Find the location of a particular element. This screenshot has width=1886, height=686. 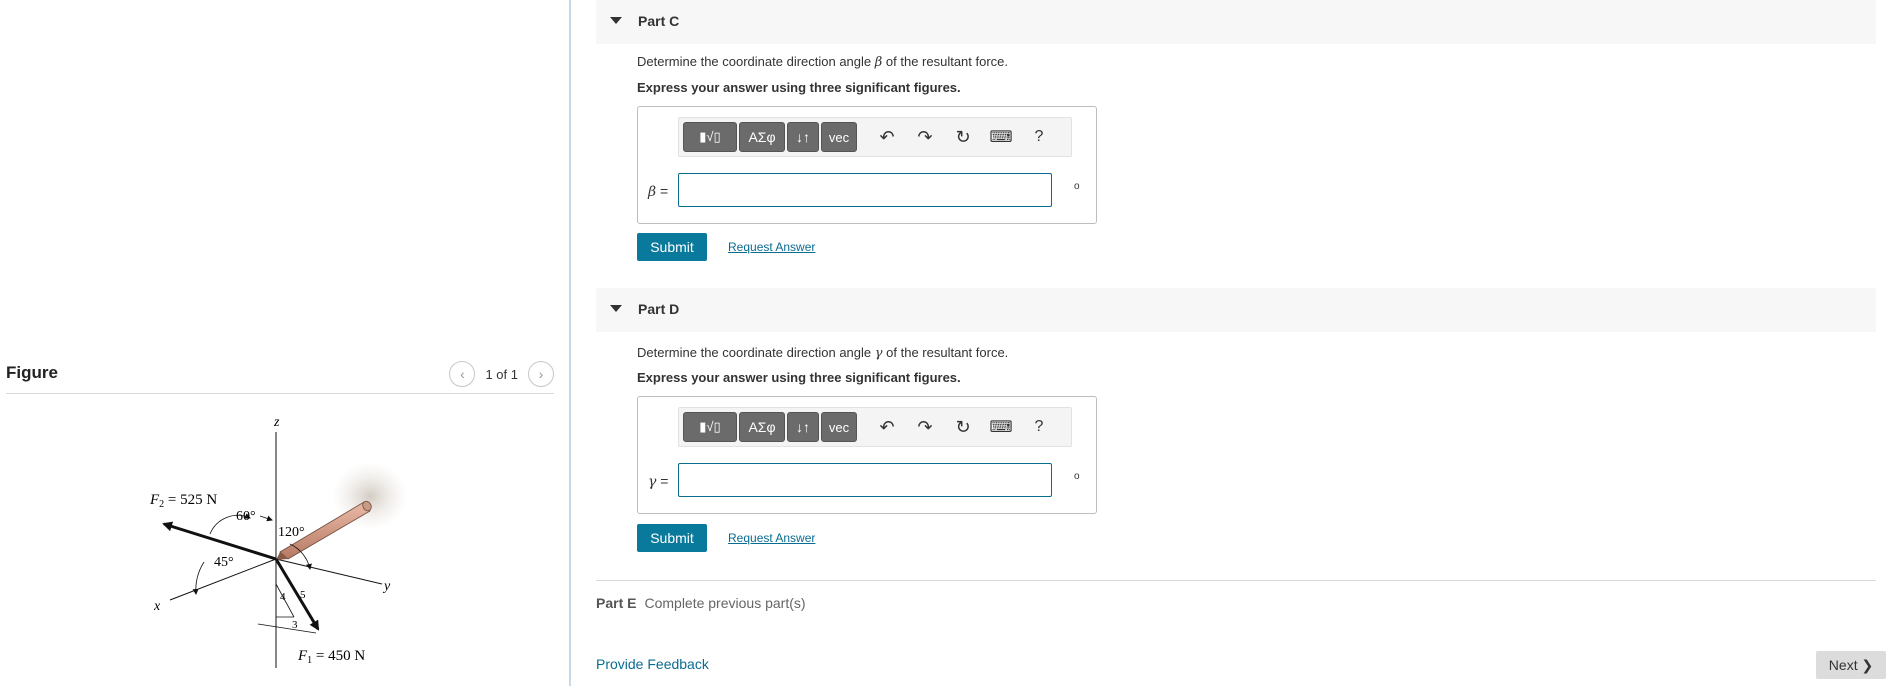

part-c-request-answer-link: Request Answer is located at coordinates (771, 247).